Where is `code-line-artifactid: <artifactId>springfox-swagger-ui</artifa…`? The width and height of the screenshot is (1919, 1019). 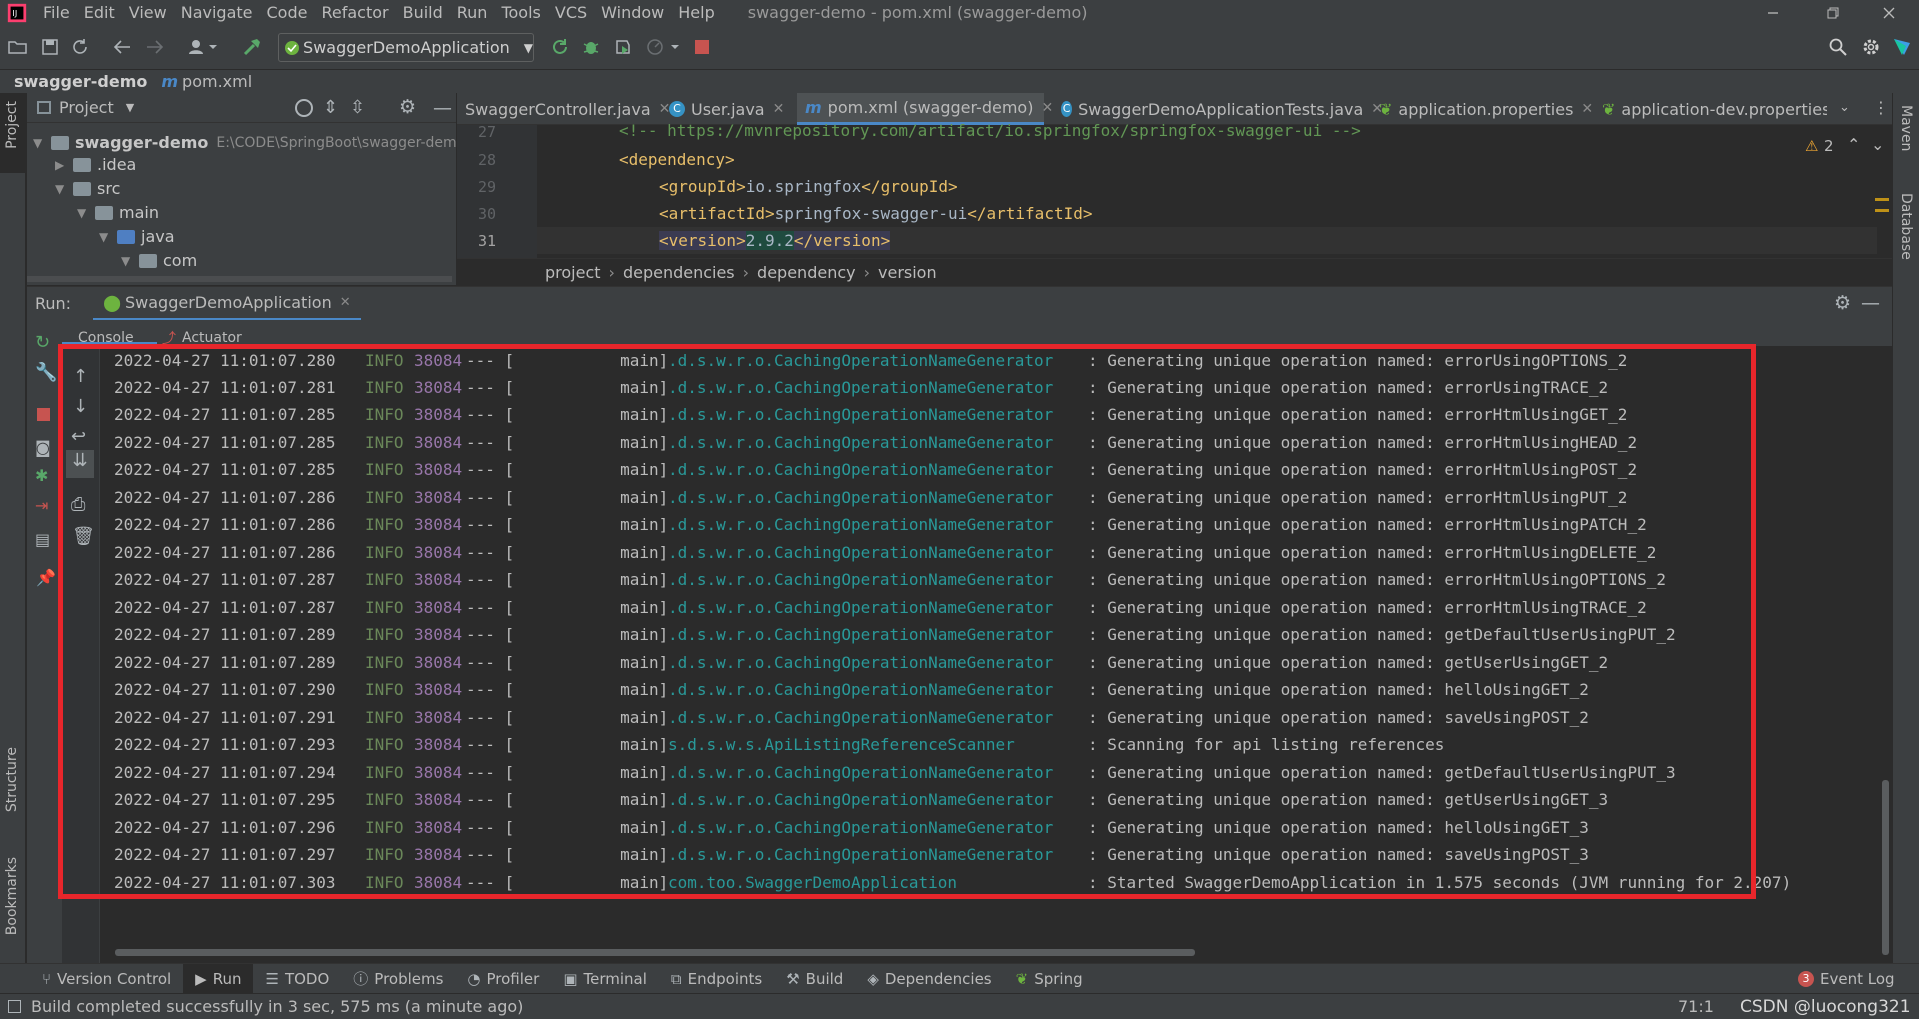 code-line-artifactid: <artifactId>springfox-swagger-ui</artifa… is located at coordinates (875, 213).